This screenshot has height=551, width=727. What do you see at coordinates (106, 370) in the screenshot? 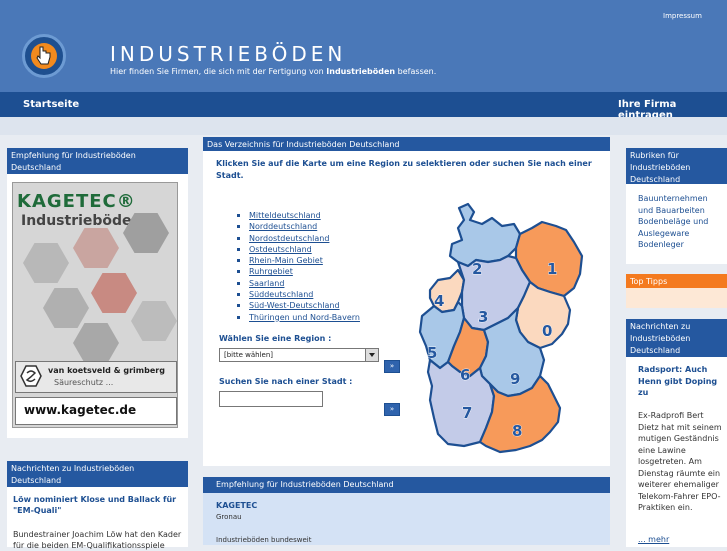
I see `ad-company-name: van koetsveld & grimberg` at bounding box center [106, 370].